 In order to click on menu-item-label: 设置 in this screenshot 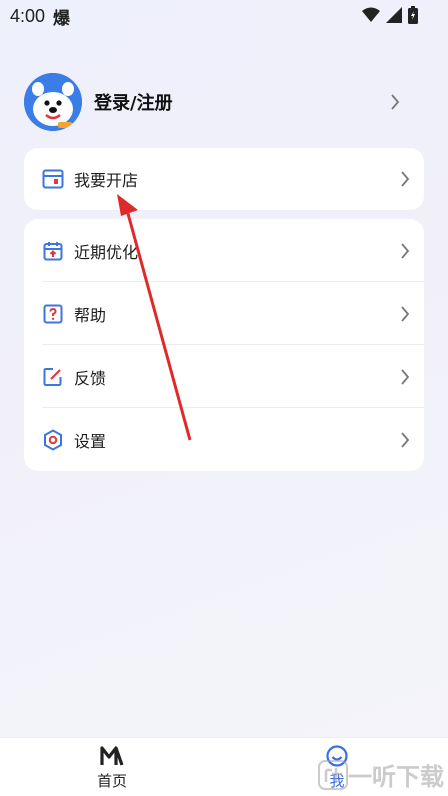, I will do `click(90, 441)`.